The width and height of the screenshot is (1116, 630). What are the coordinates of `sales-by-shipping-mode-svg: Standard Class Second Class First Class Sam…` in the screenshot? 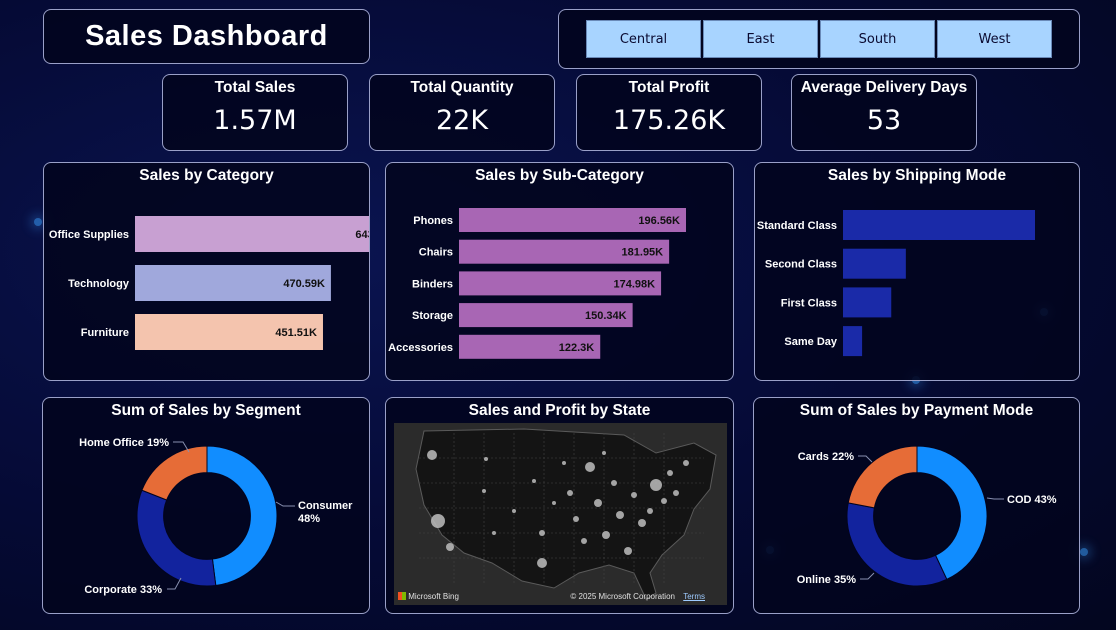 It's located at (896, 283).